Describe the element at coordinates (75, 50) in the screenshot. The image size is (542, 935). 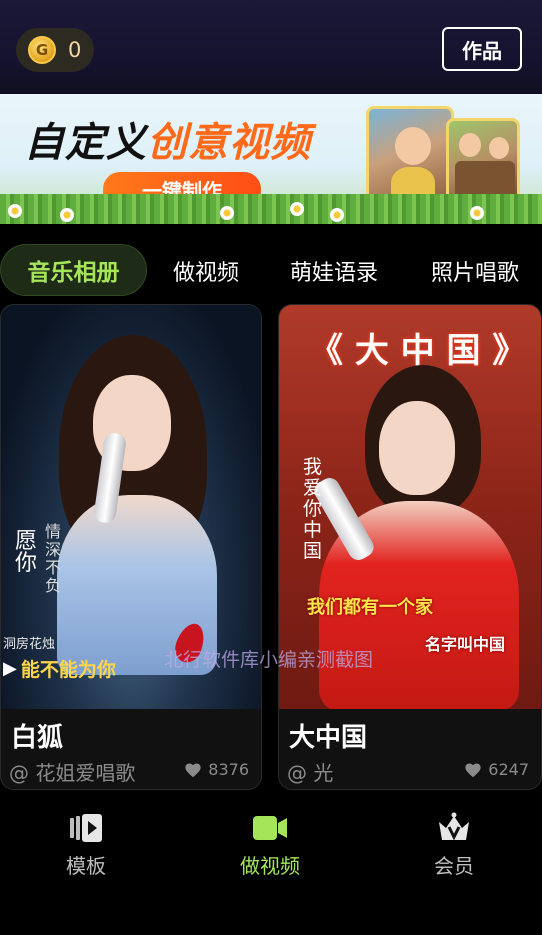
I see `coin-count: 0` at that location.